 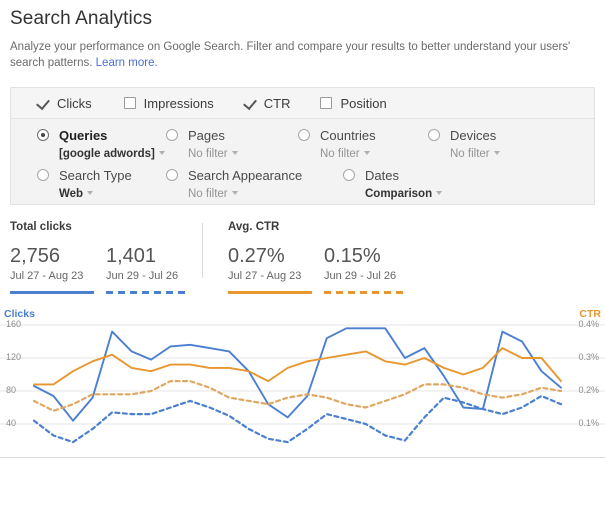 I want to click on kpi-range-ctr-previous: Jun 29 - Jul 26, so click(x=360, y=276).